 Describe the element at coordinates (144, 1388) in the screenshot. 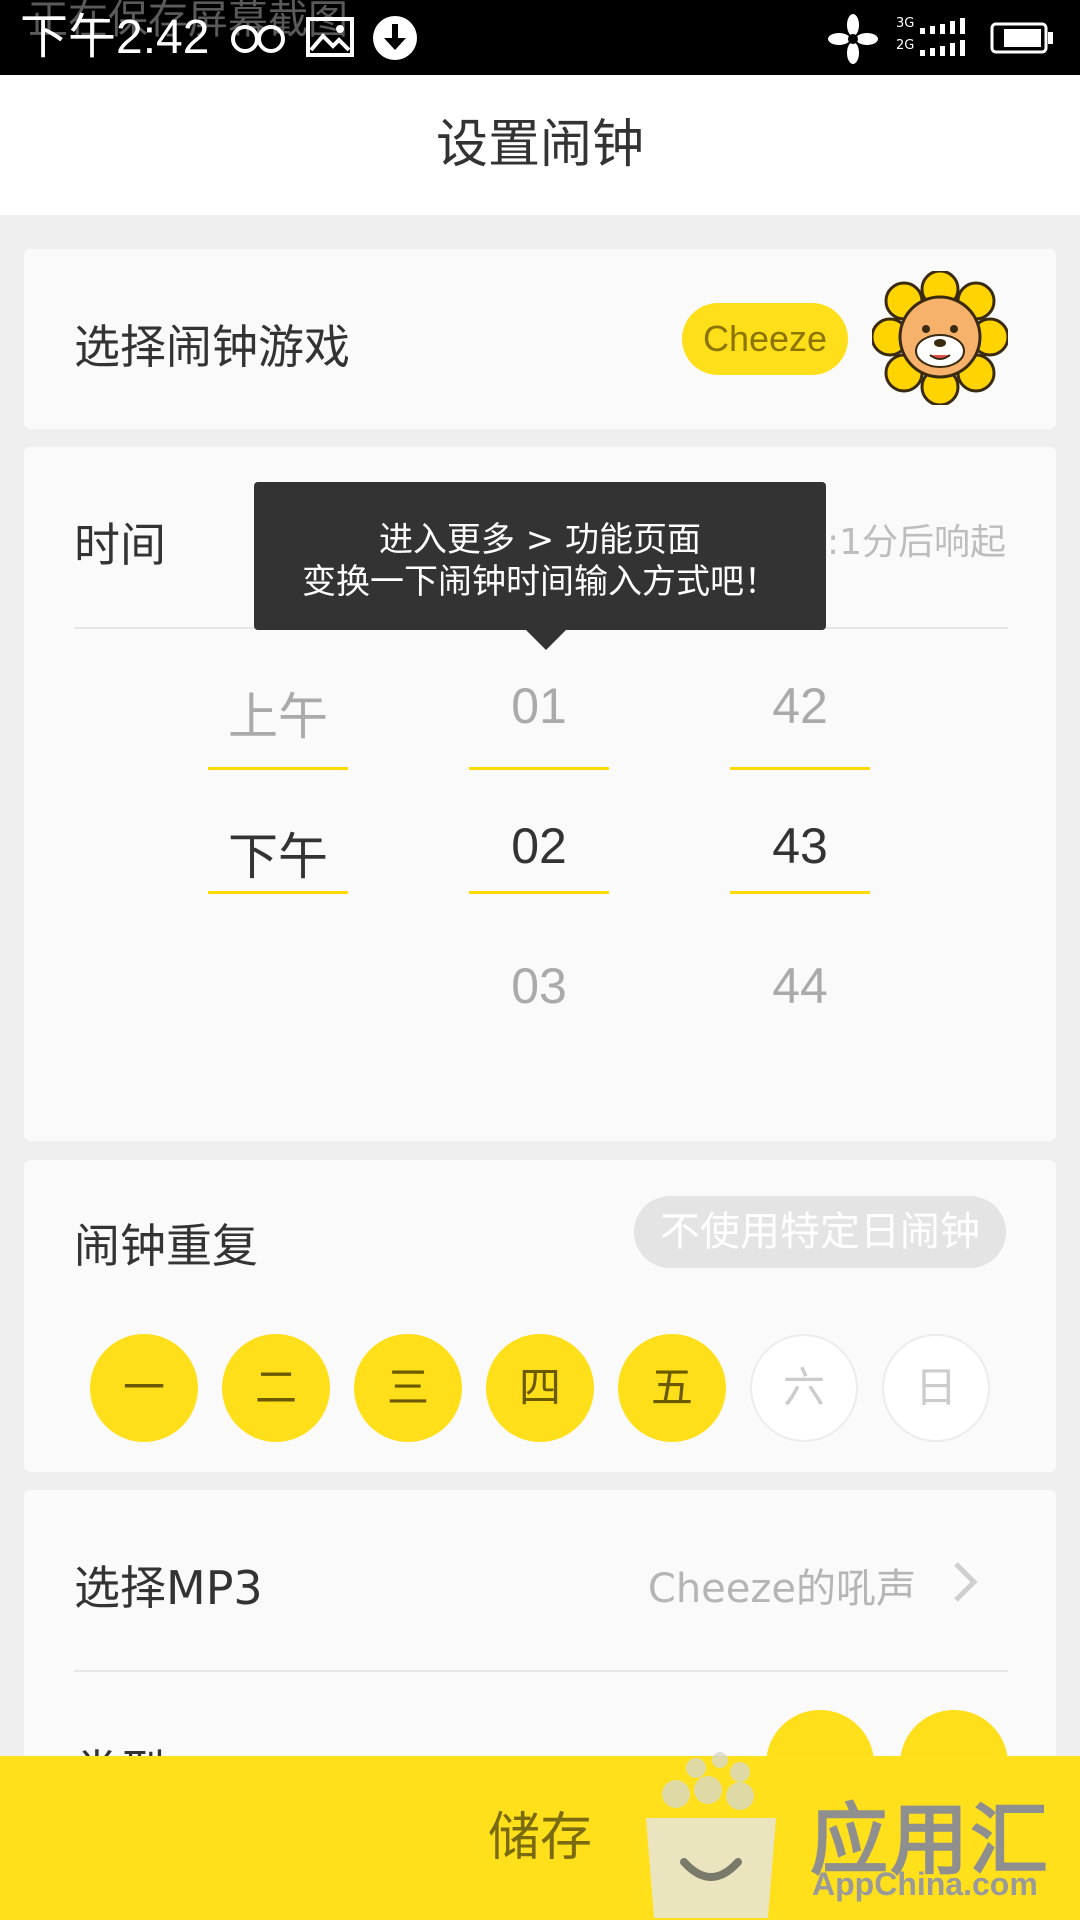

I see `day-mon: 一` at that location.